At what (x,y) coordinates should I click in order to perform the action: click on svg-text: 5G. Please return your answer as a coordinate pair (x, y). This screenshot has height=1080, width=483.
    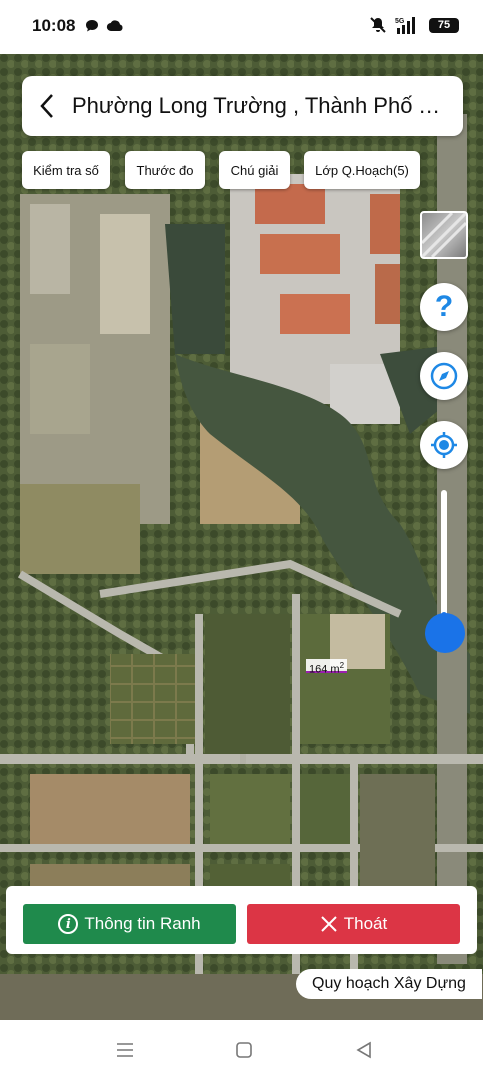
    Looking at the image, I should click on (400, 21).